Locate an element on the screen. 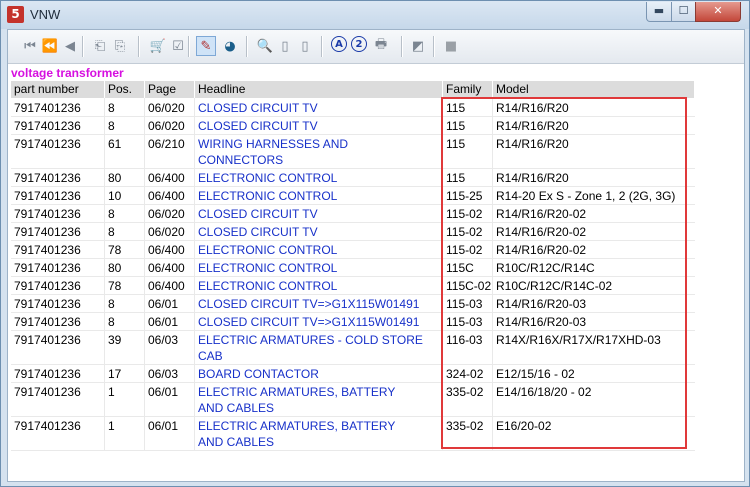 This screenshot has width=750, height=487. headline-line: CONNECTORS is located at coordinates (320, 160).